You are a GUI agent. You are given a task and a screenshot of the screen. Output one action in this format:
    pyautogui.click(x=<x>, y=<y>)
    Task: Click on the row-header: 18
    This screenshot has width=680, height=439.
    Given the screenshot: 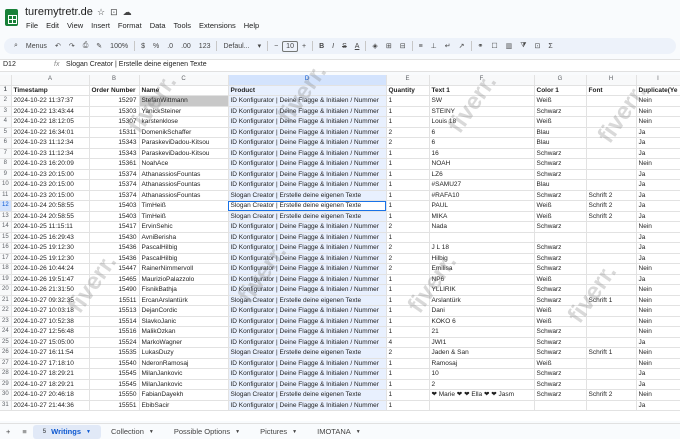 What is the action you would take?
    pyautogui.click(x=6, y=269)
    